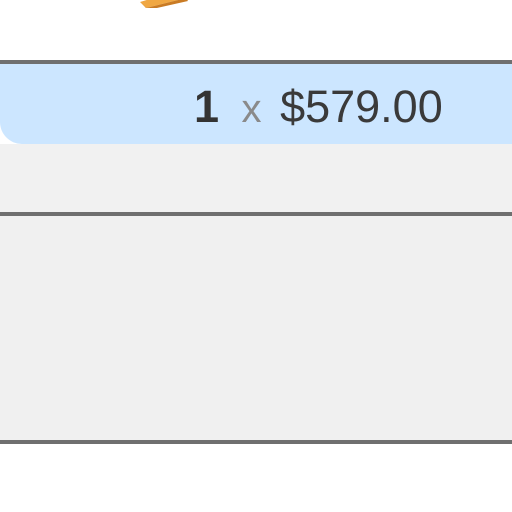 Image resolution: width=512 pixels, height=512 pixels. Describe the element at coordinates (256, 442) in the screenshot. I see `bottom-divider` at that location.